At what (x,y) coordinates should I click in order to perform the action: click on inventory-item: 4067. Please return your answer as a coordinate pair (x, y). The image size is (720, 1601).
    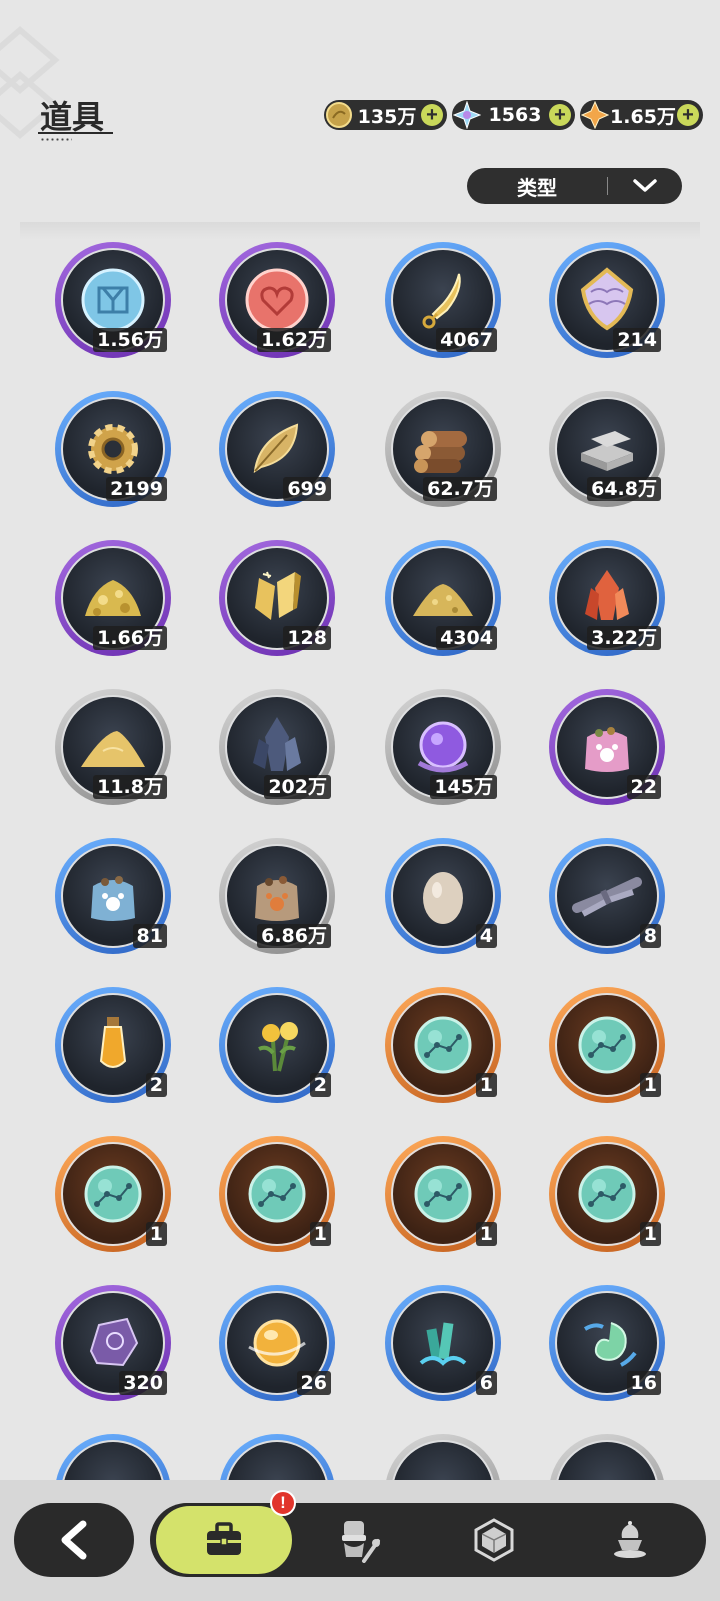
    Looking at the image, I should click on (443, 300).